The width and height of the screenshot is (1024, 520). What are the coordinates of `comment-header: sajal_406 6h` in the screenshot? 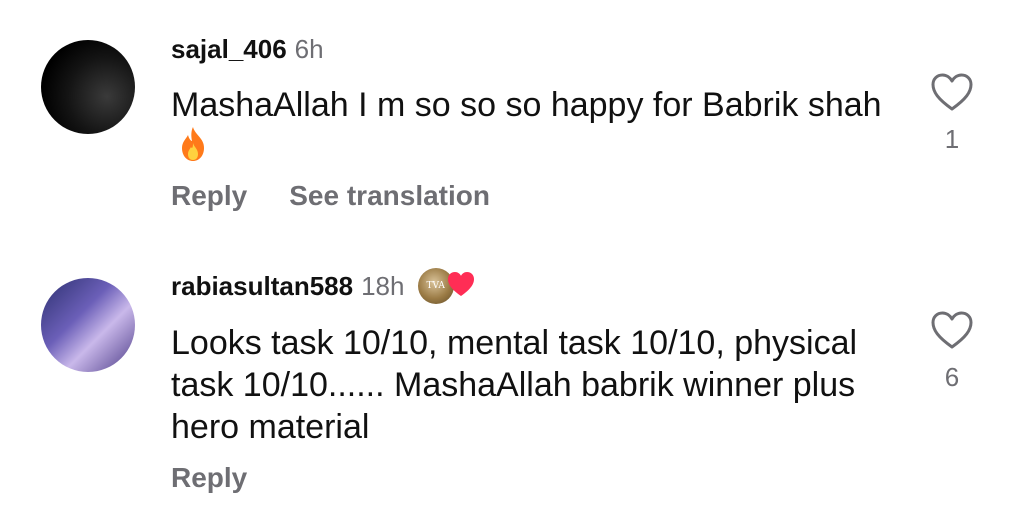 It's located at (247, 49).